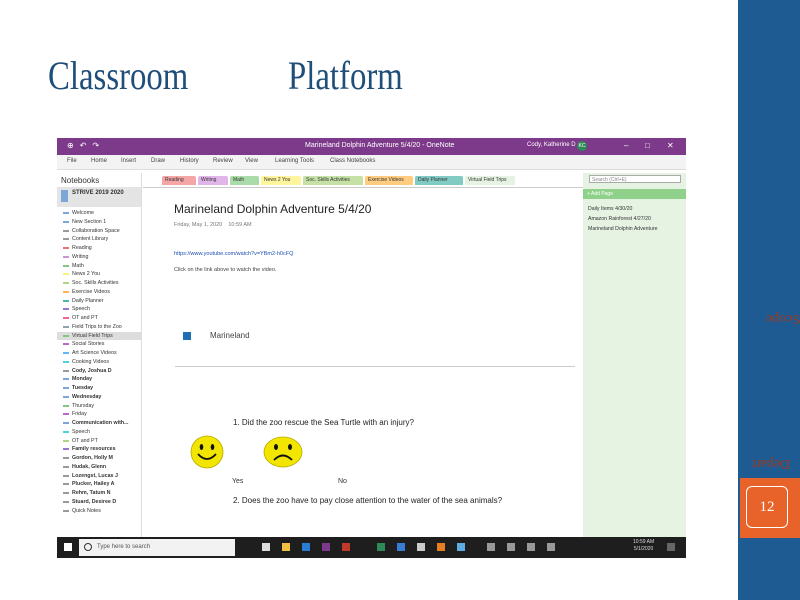  Describe the element at coordinates (582, 146) in the screenshot. I see `avatar: KC` at that location.